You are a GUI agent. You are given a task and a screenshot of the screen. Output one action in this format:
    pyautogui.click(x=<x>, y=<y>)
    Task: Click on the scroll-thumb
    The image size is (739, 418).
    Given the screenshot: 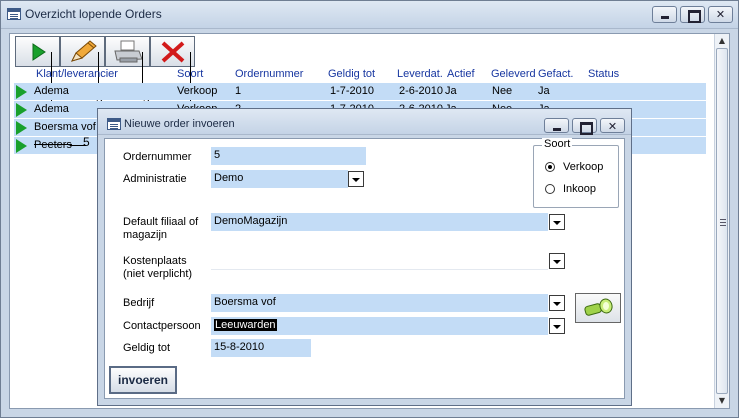 What is the action you would take?
    pyautogui.click(x=722, y=221)
    